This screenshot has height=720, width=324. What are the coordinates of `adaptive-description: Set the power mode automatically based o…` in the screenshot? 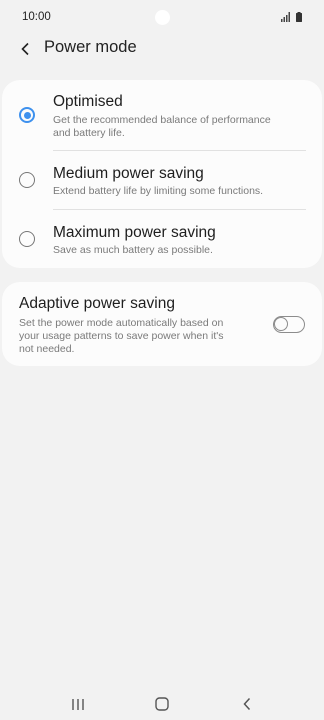 It's located at (135, 336).